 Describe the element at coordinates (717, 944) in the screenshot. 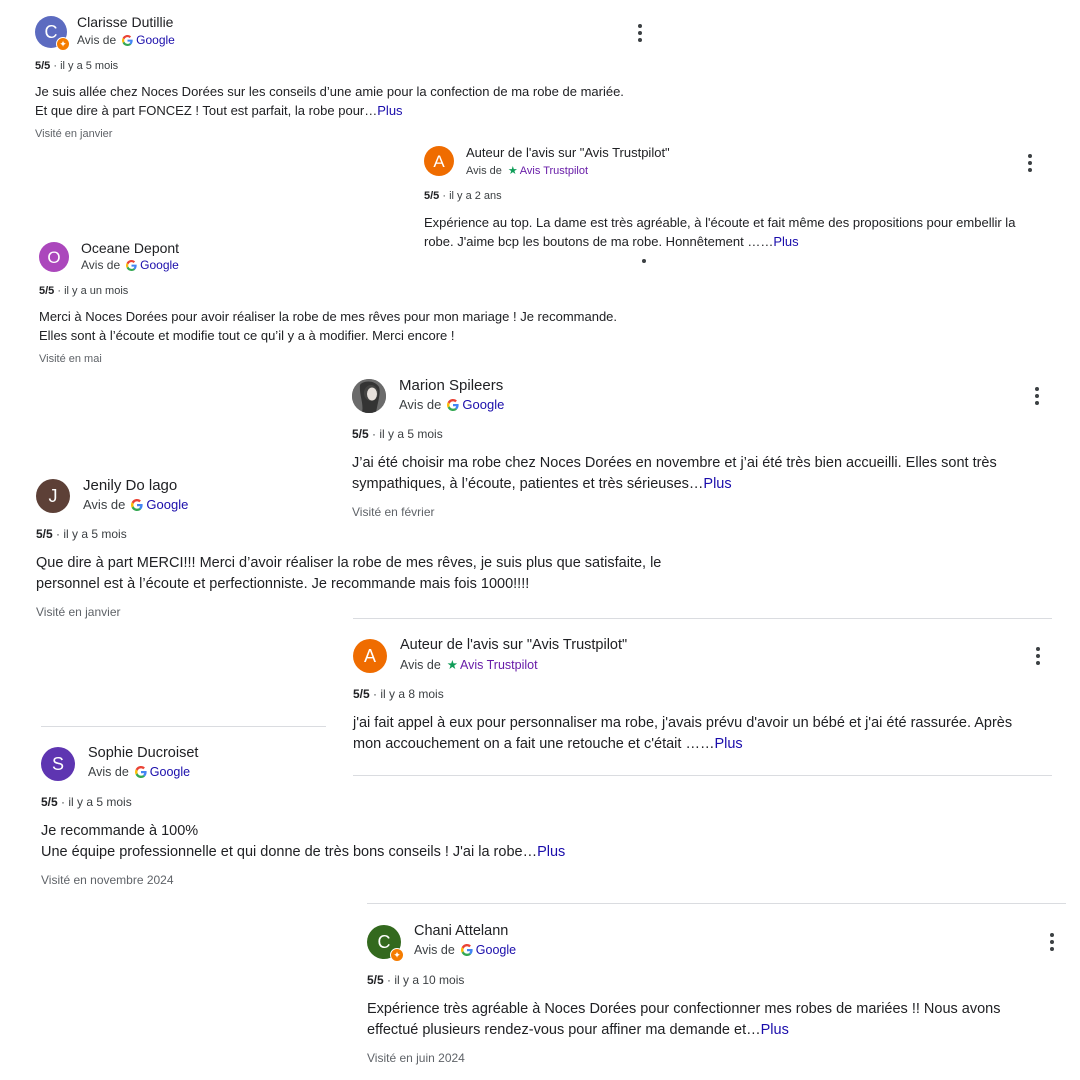

I see `review-header: C ✦ Chani Attelann Avis de Google` at that location.